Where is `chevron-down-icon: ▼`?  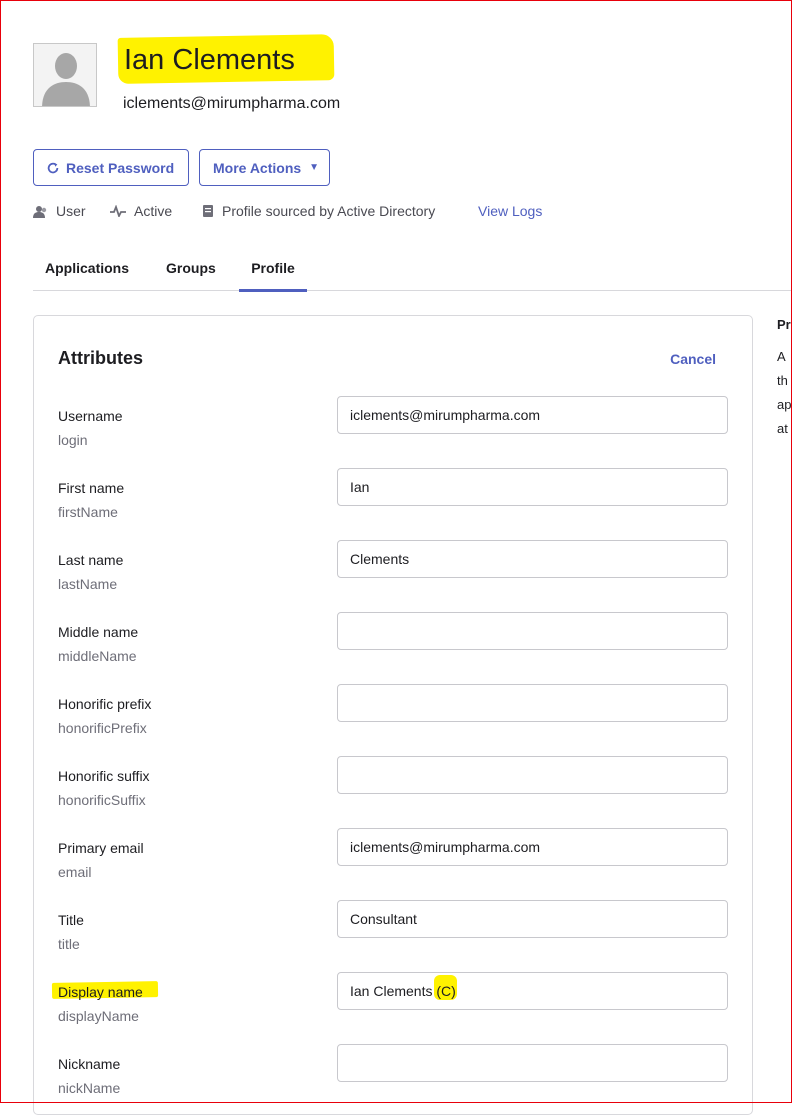
chevron-down-icon: ▼ is located at coordinates (314, 167).